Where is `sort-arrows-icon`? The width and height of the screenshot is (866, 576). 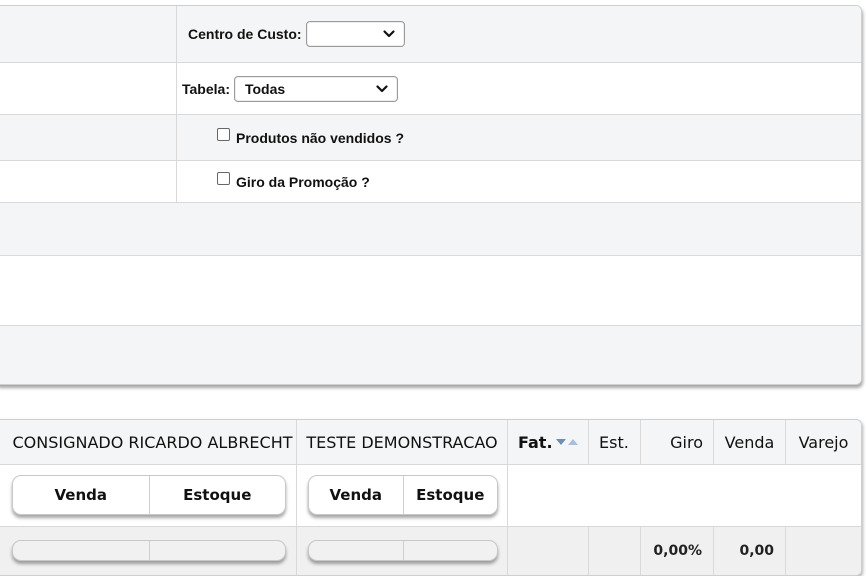
sort-arrows-icon is located at coordinates (567, 442).